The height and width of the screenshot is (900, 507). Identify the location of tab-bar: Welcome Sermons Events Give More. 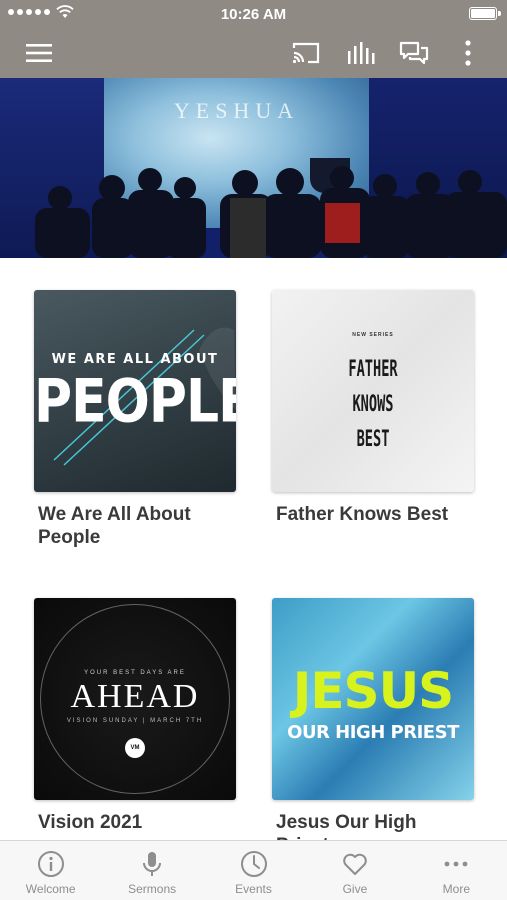
(253, 870).